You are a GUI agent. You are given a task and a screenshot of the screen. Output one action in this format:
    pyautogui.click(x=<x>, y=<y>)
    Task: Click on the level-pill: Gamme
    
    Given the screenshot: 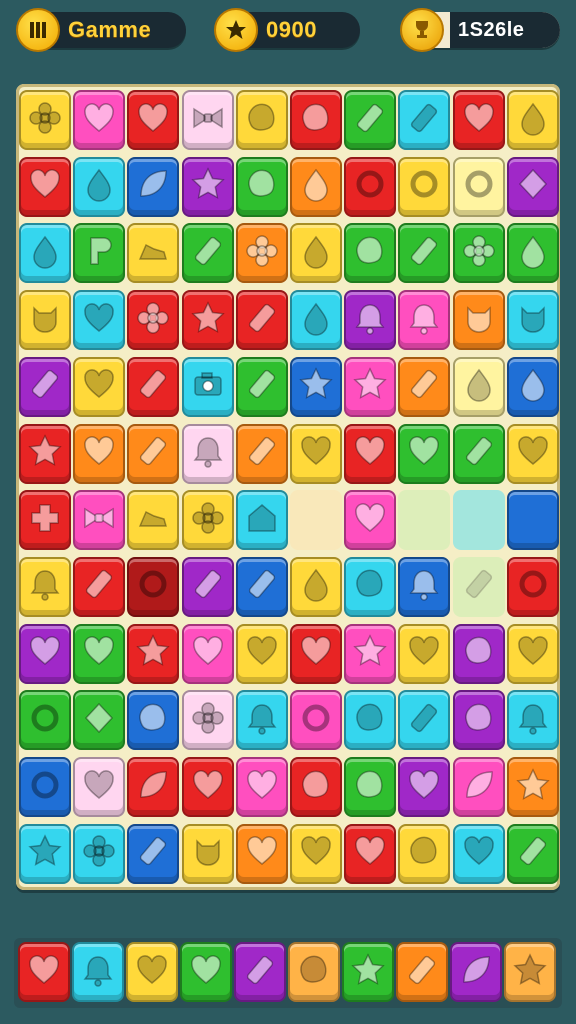 What is the action you would take?
    pyautogui.click(x=101, y=30)
    